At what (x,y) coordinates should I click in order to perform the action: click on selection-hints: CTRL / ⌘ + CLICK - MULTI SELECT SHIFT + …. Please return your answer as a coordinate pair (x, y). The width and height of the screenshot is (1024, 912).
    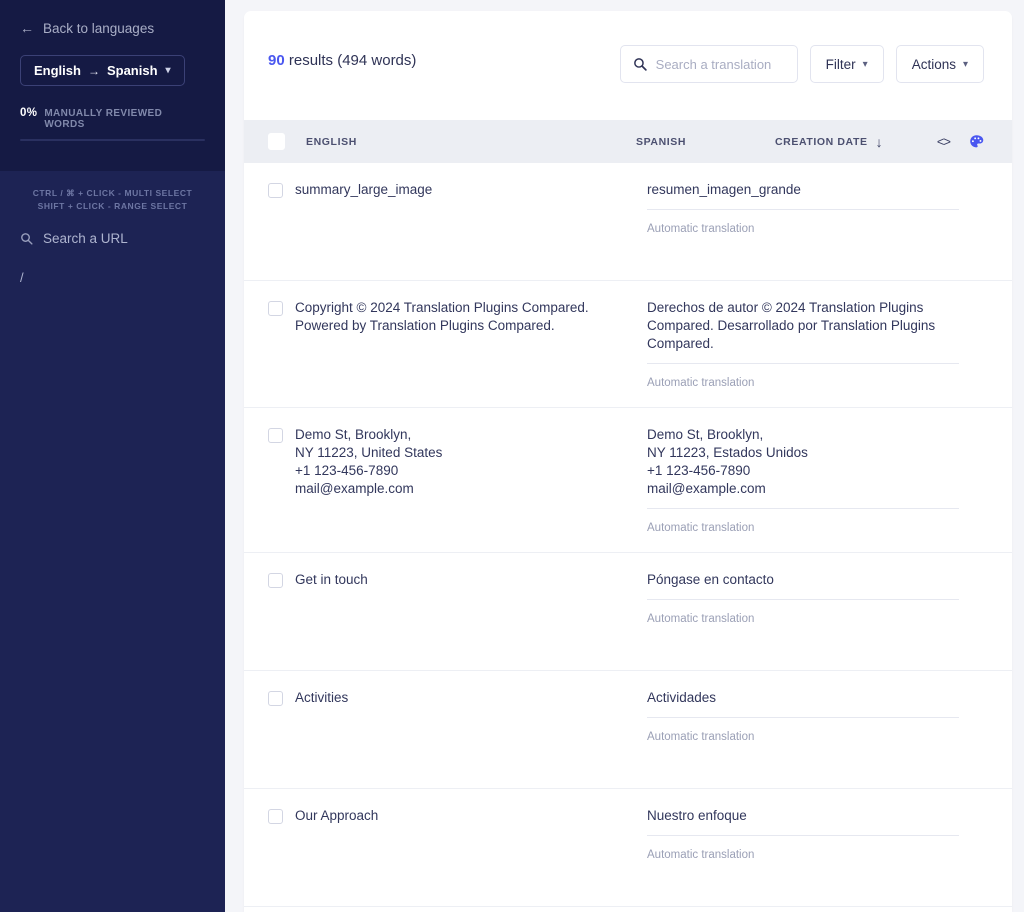
    Looking at the image, I should click on (112, 200).